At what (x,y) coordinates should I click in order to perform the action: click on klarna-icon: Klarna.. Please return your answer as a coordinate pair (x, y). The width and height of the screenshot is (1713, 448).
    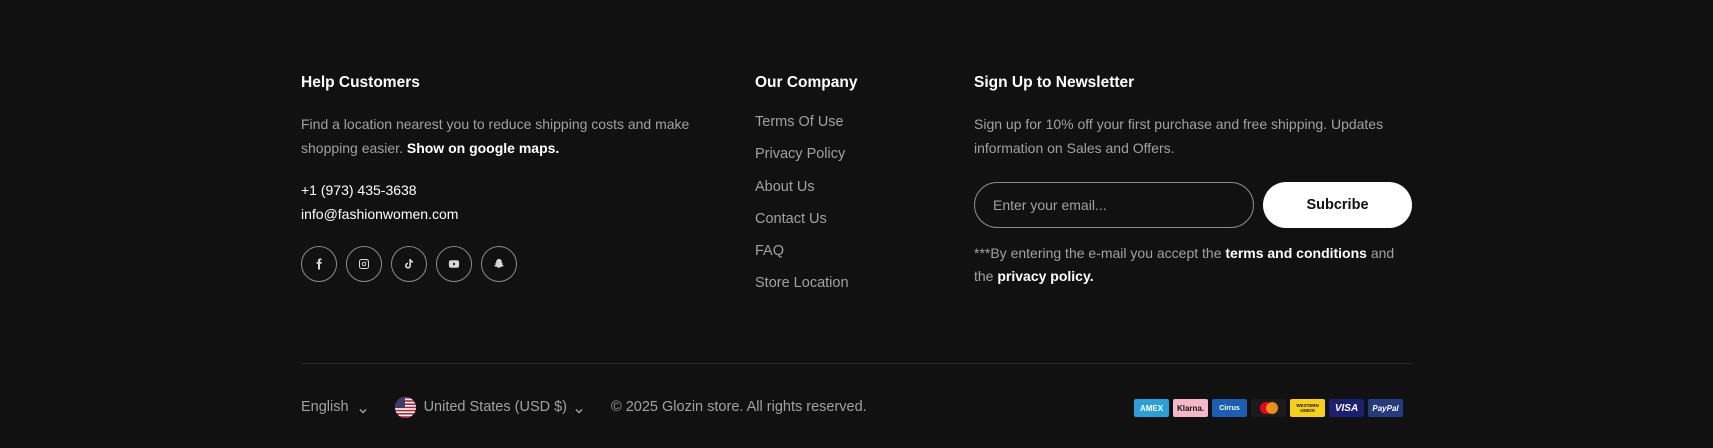
    Looking at the image, I should click on (1190, 408).